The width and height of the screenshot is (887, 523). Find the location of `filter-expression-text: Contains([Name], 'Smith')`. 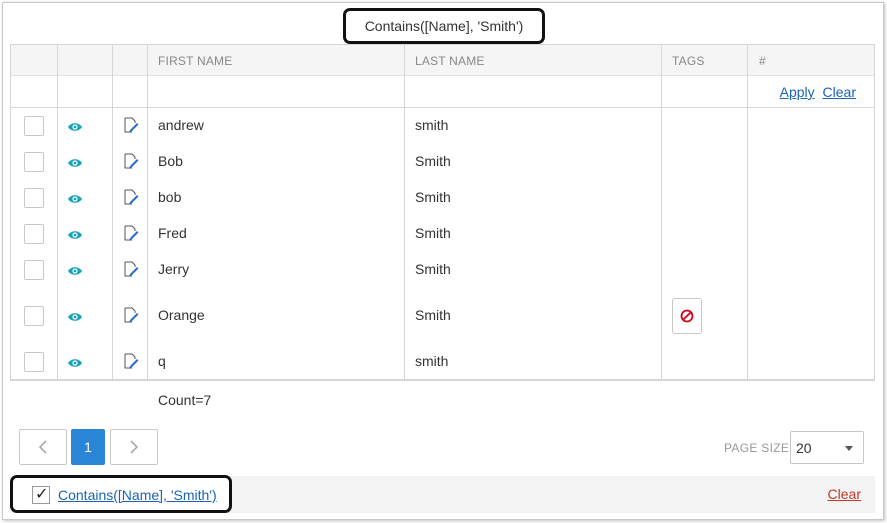

filter-expression-text: Contains([Name], 'Smith') is located at coordinates (444, 26).